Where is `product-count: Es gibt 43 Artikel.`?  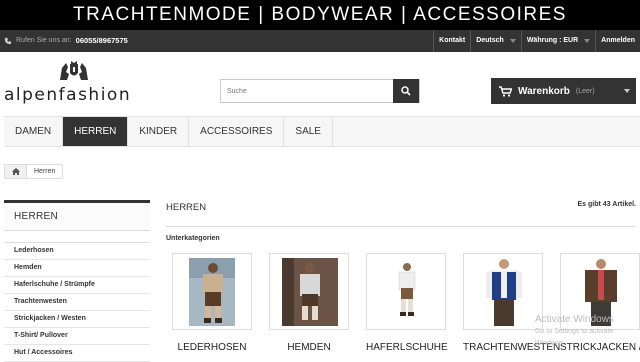
product-count: Es gibt 43 Artikel. is located at coordinates (606, 204).